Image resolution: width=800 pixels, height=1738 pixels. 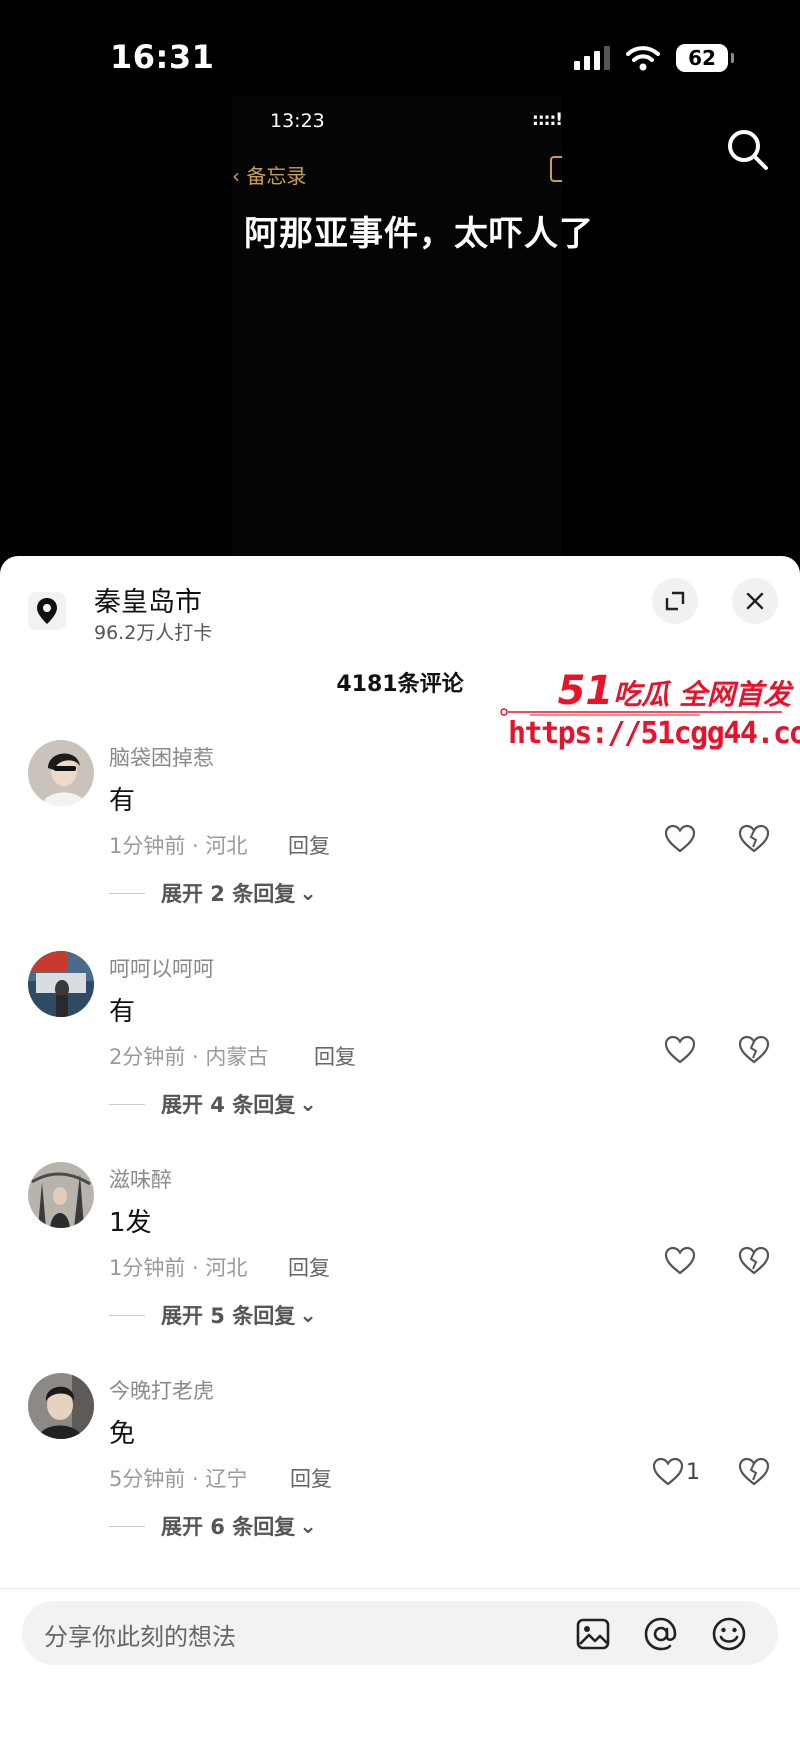 What do you see at coordinates (693, 1472) in the screenshot?
I see `like-count: 1` at bounding box center [693, 1472].